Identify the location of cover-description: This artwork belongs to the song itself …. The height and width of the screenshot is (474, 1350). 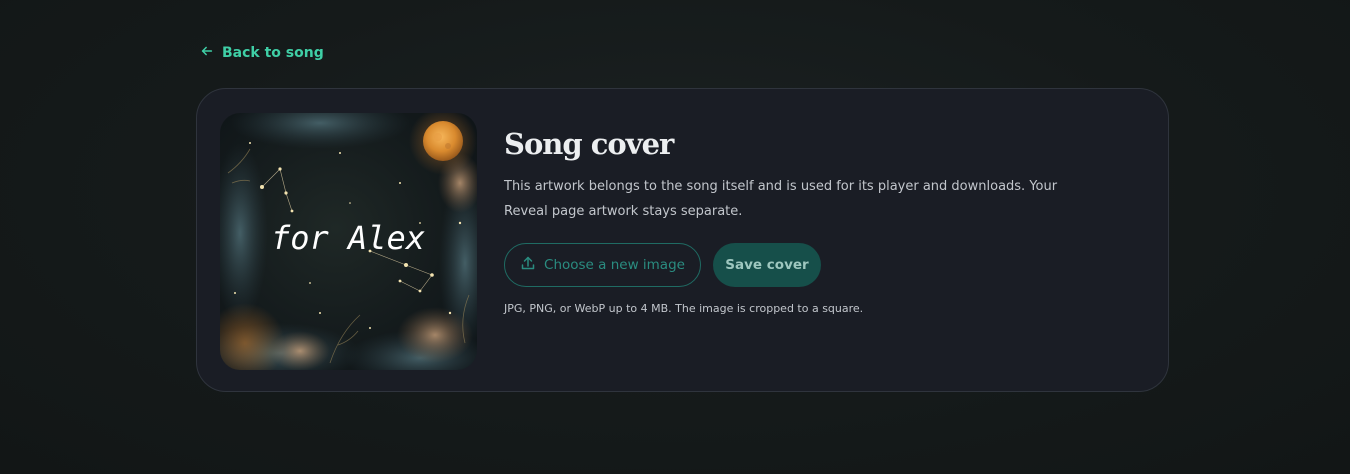
(781, 198).